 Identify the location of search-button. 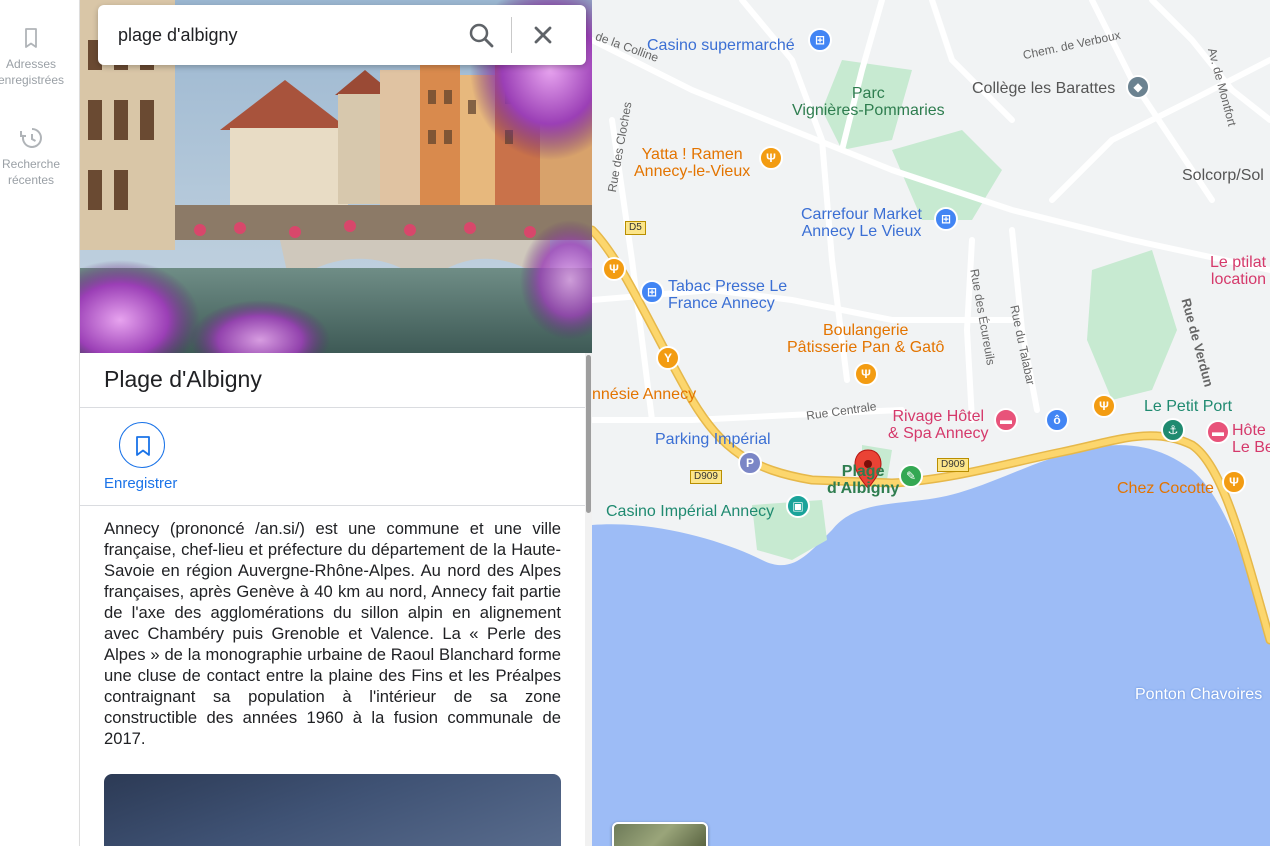
(481, 35).